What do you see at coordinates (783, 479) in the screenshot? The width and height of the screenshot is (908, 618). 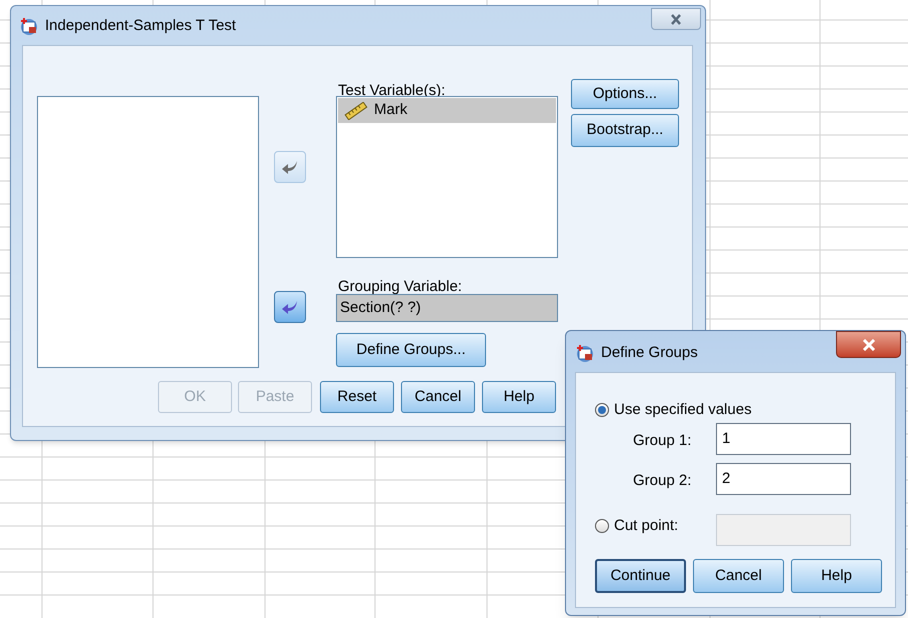 I see `group-value-field: 2` at bounding box center [783, 479].